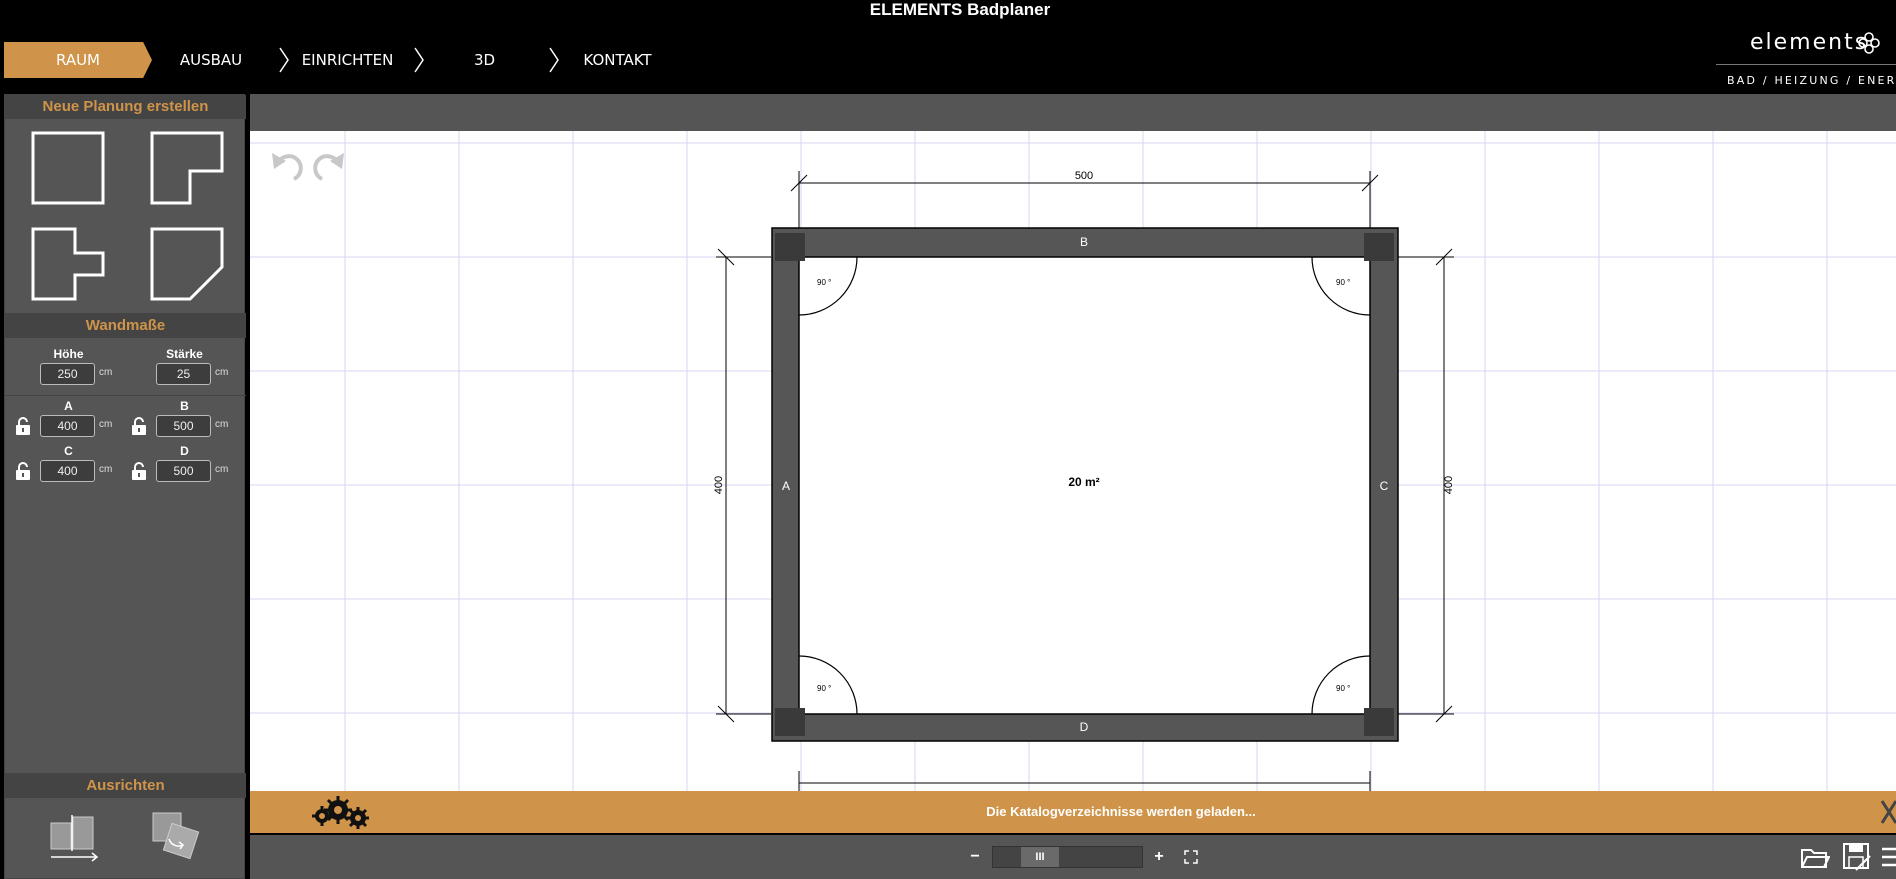 The width and height of the screenshot is (1896, 879). Describe the element at coordinates (1384, 486) in the screenshot. I see `wall-c-tag: C` at that location.